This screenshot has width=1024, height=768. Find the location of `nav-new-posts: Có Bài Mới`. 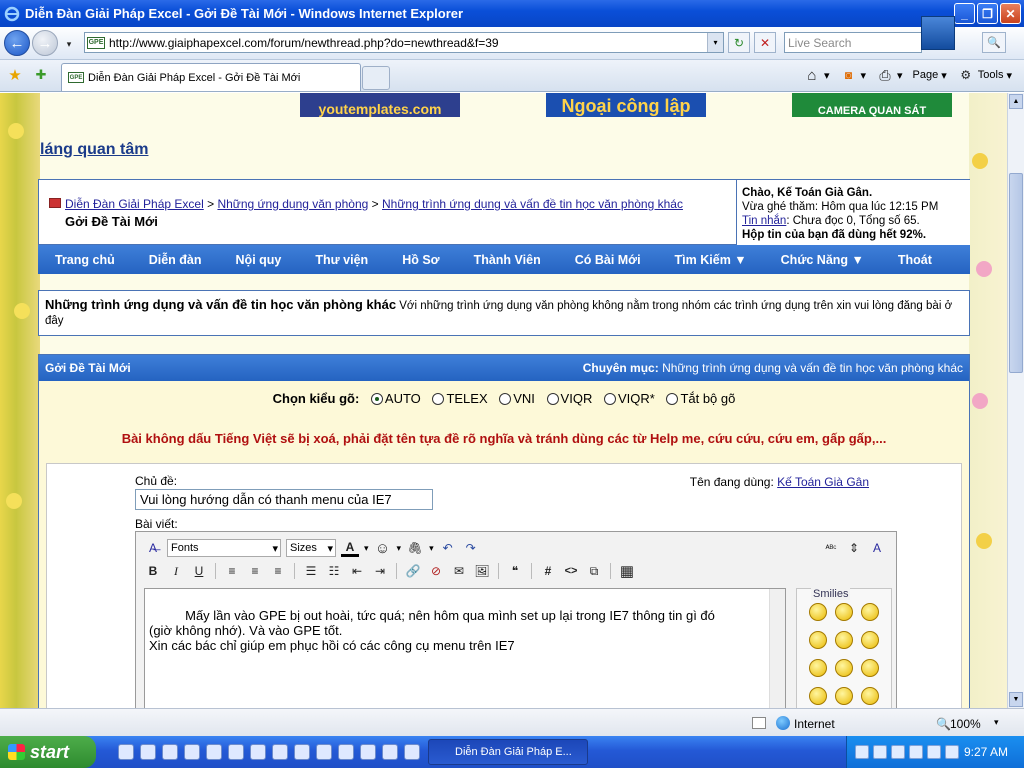

nav-new-posts: Có Bài Mới is located at coordinates (608, 260).